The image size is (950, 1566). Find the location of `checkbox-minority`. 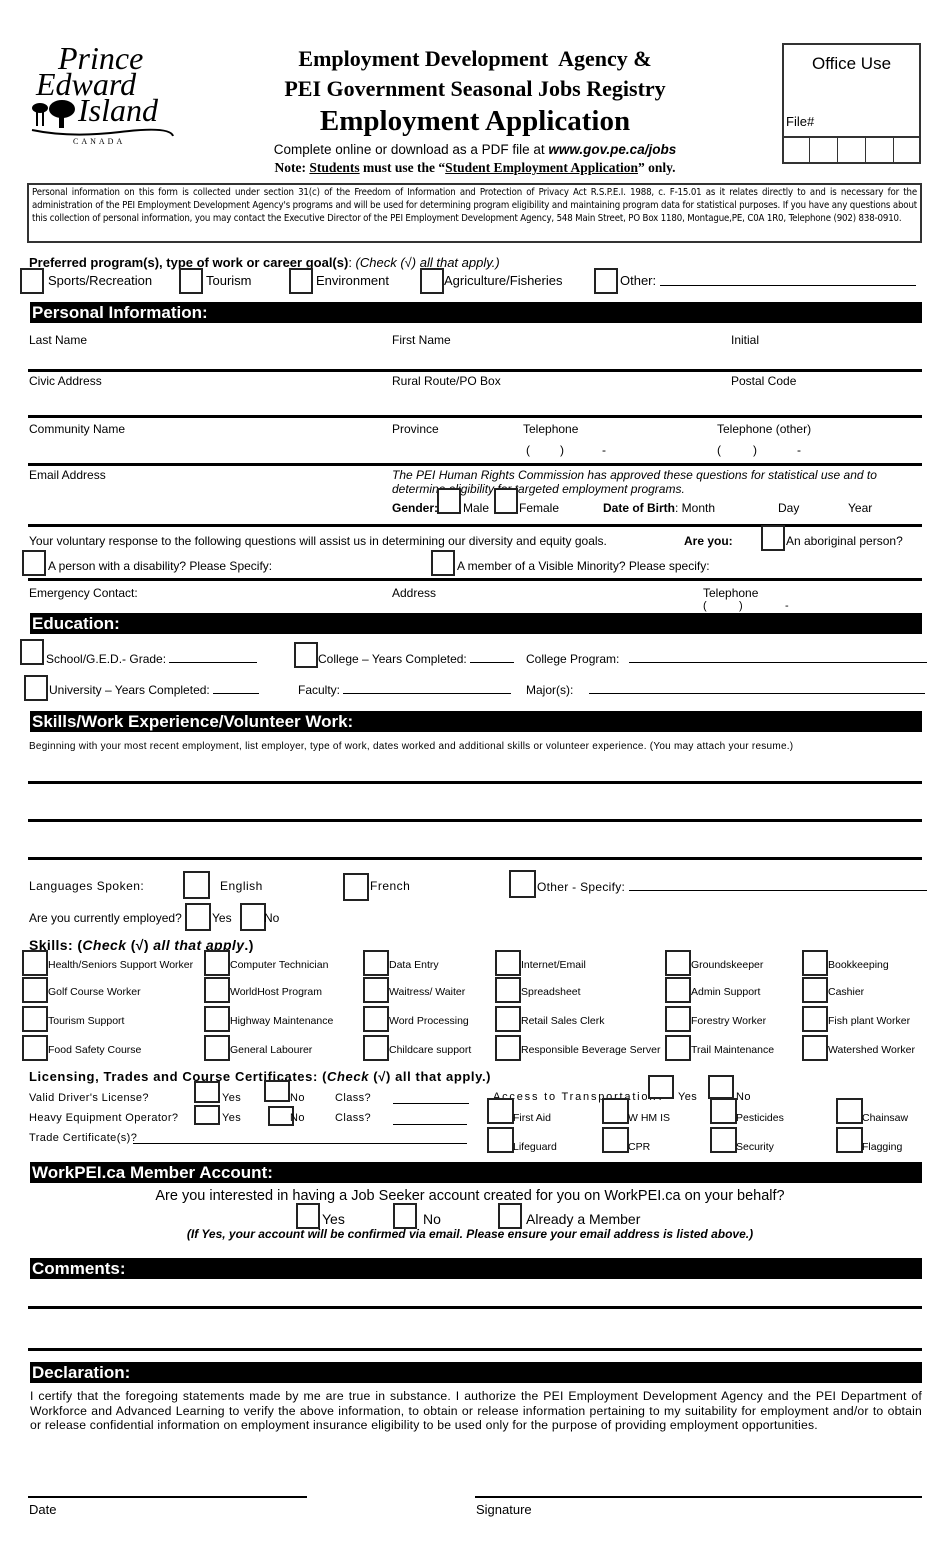

checkbox-minority is located at coordinates (443, 563).